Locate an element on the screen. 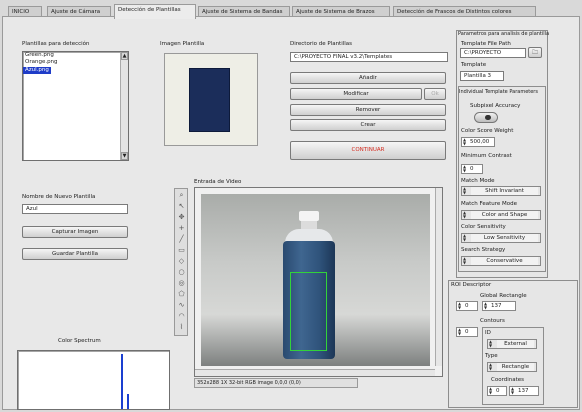 This screenshot has width=582, height=412. scroll-up-icon: ▲ is located at coordinates (124, 56).